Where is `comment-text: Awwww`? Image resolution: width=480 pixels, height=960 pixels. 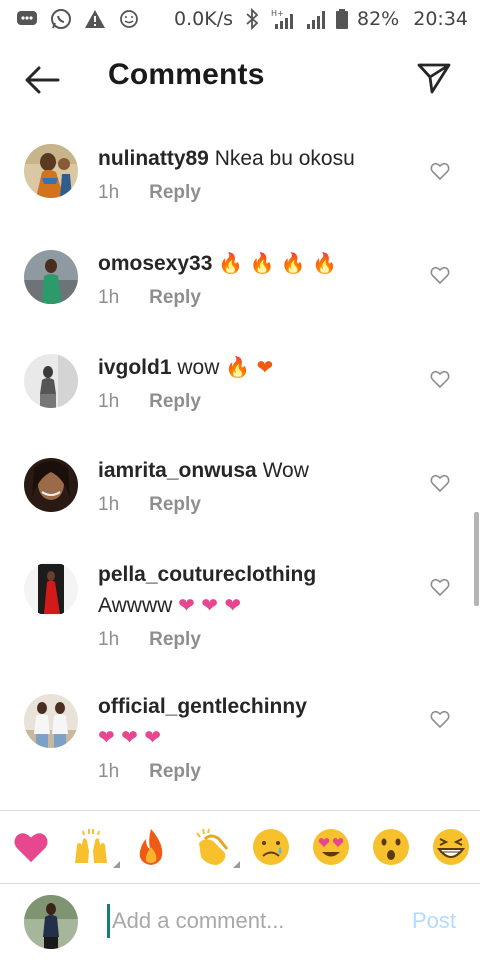
comment-text: Awwww is located at coordinates (135, 605).